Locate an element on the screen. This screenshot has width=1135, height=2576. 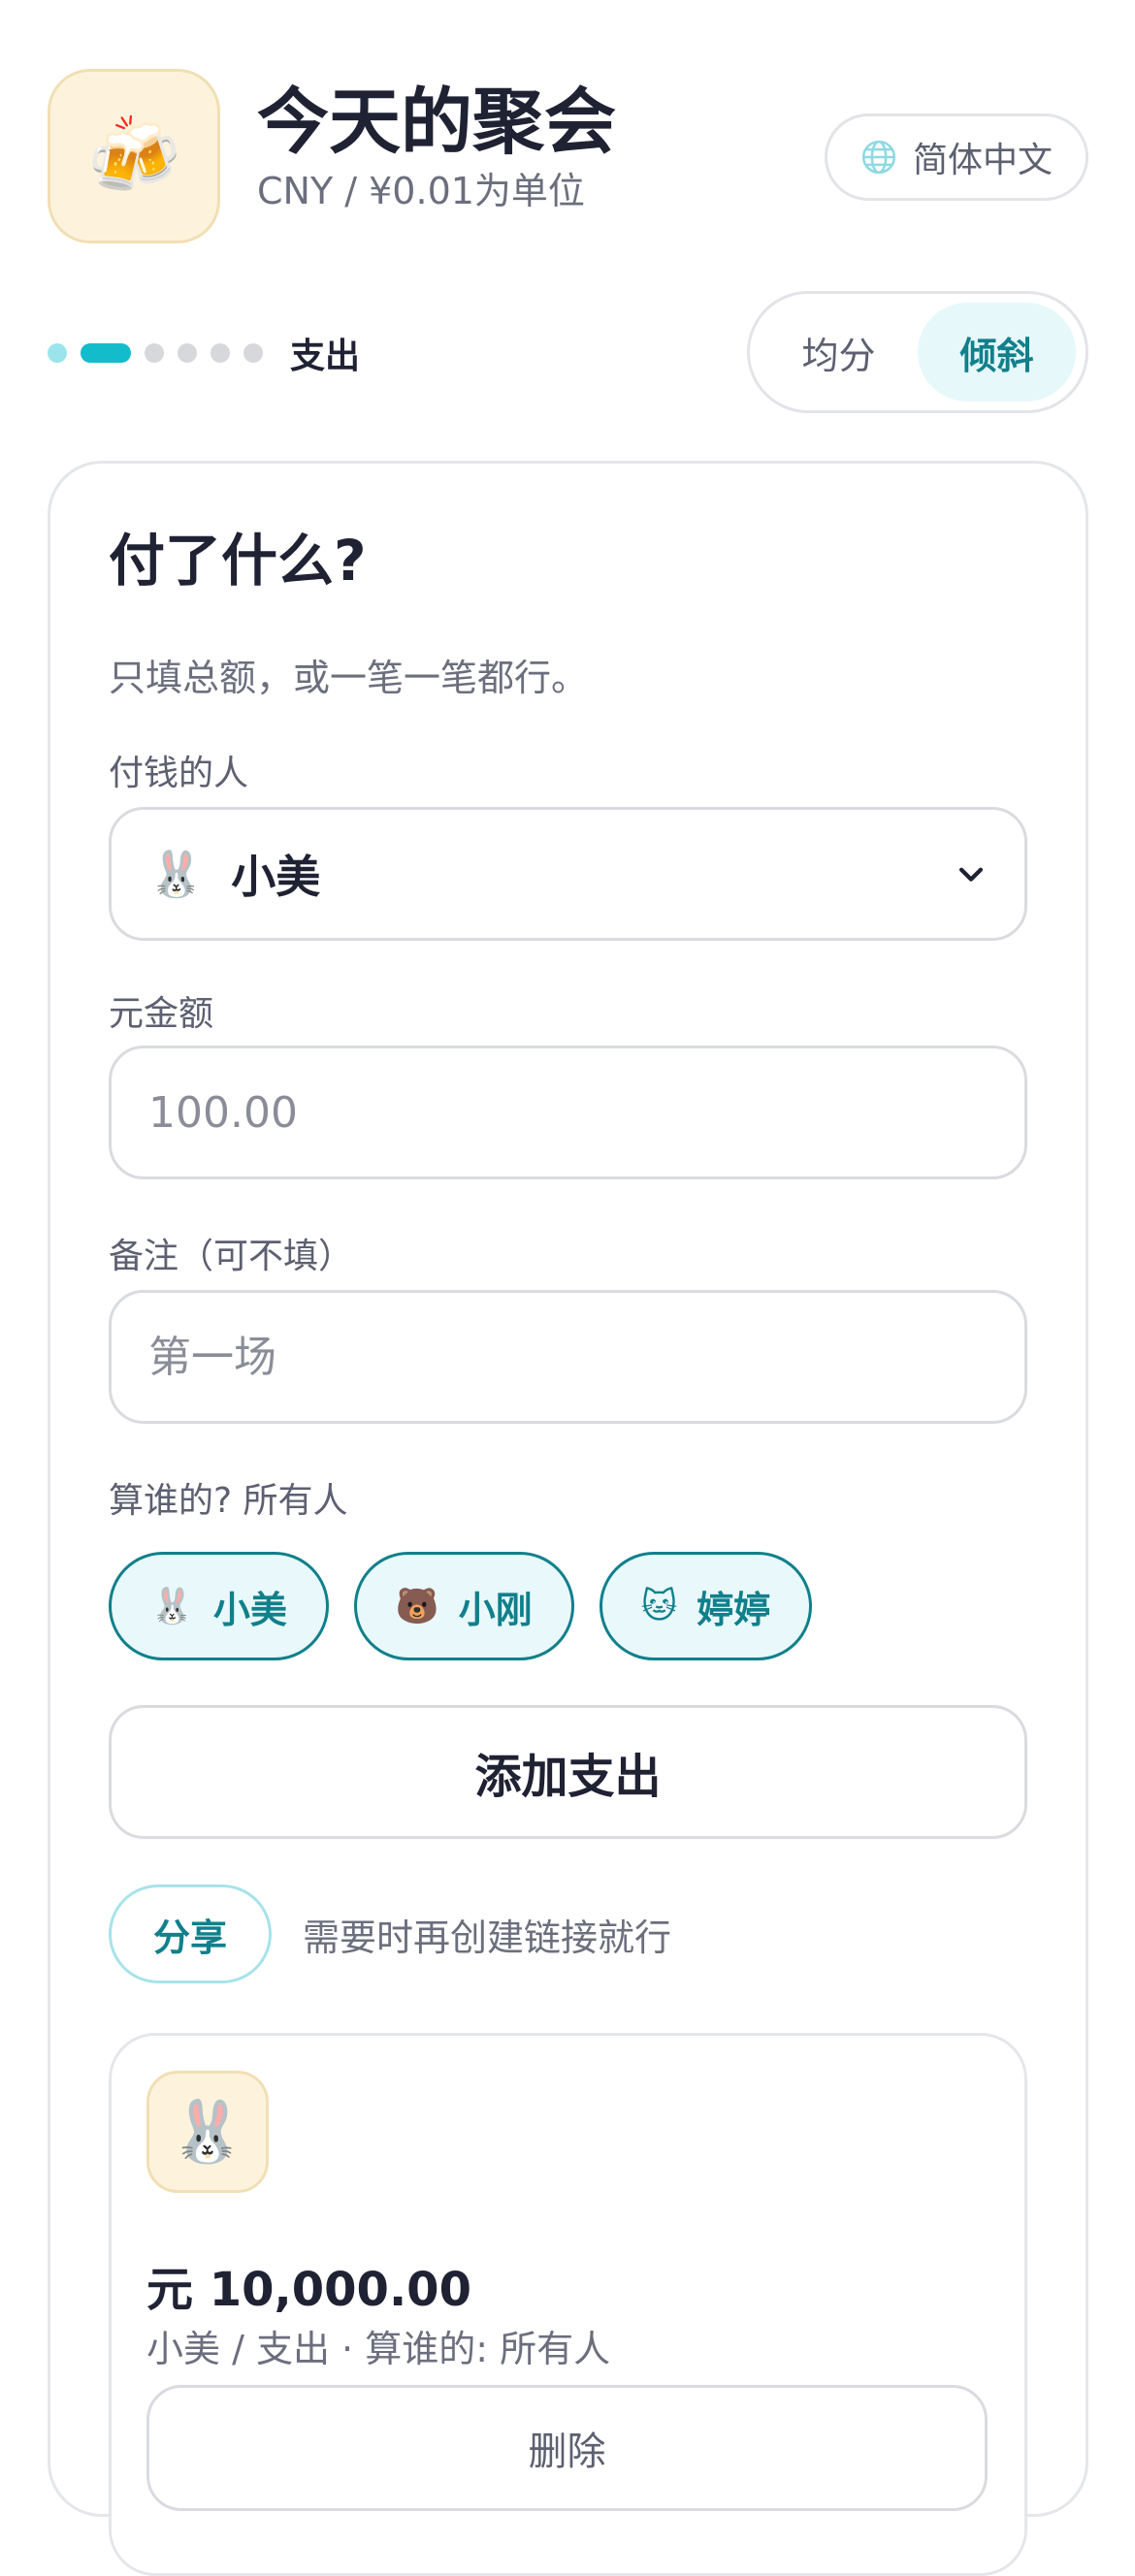
bear-icon: 🐻 is located at coordinates (417, 1606).